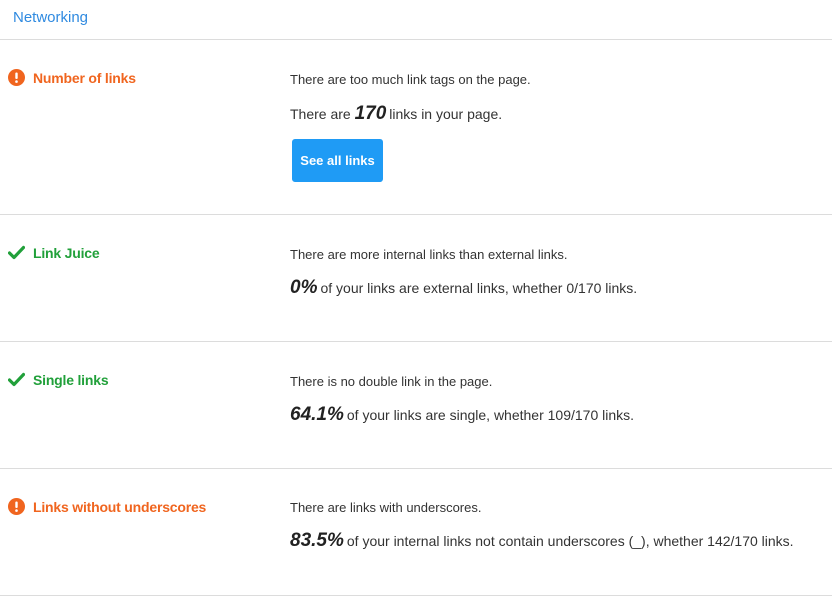 The width and height of the screenshot is (832, 597). What do you see at coordinates (304, 287) in the screenshot?
I see `stat-value: 0%` at bounding box center [304, 287].